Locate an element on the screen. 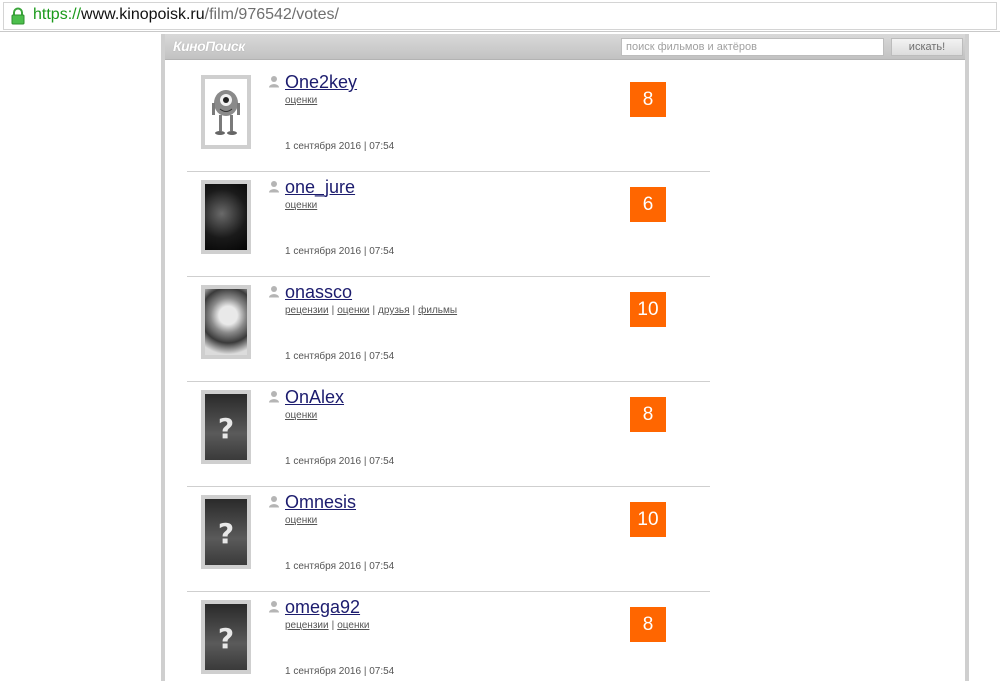 This screenshot has width=1000, height=697. profile-links: рецензии | оценки is located at coordinates (327, 625).